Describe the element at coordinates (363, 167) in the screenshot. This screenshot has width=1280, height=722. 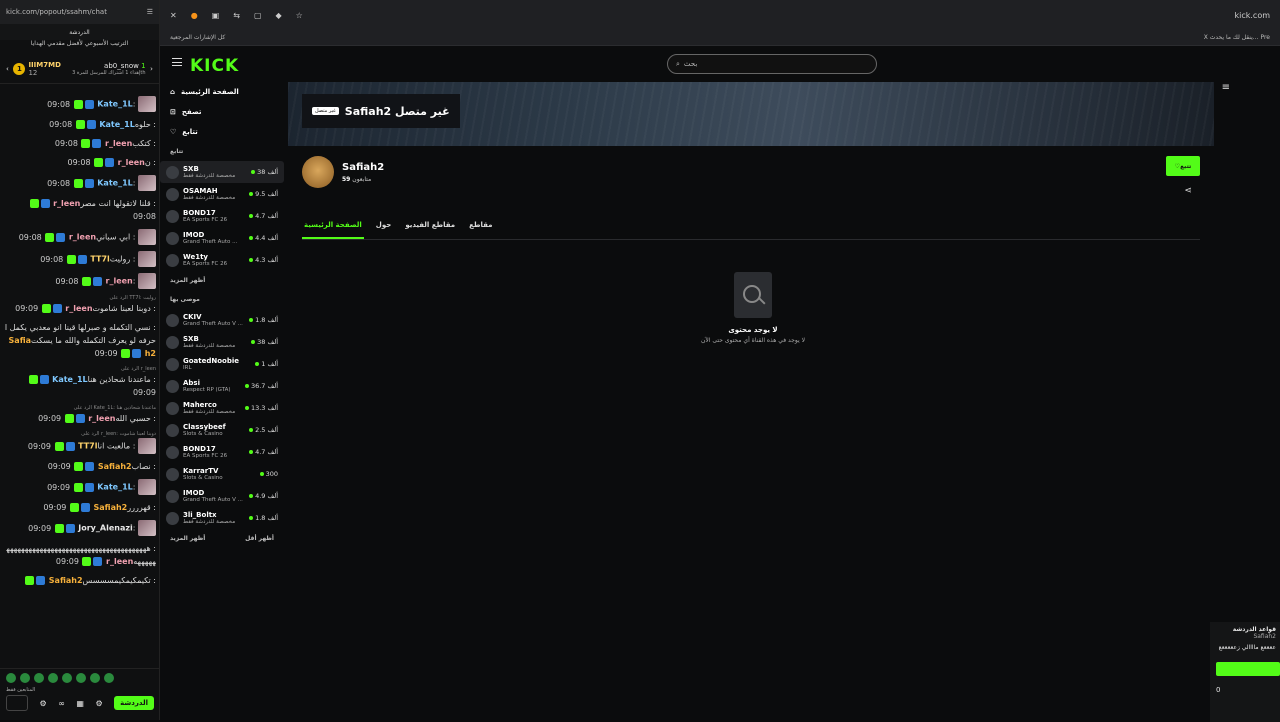
I see `channel-name: Safiah2` at that location.